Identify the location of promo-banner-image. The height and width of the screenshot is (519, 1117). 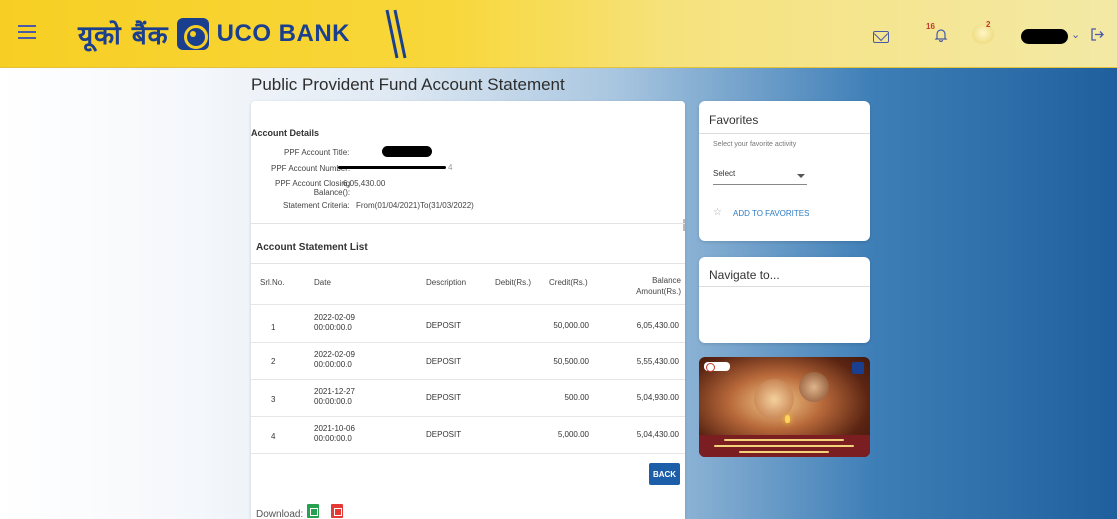
(784, 407).